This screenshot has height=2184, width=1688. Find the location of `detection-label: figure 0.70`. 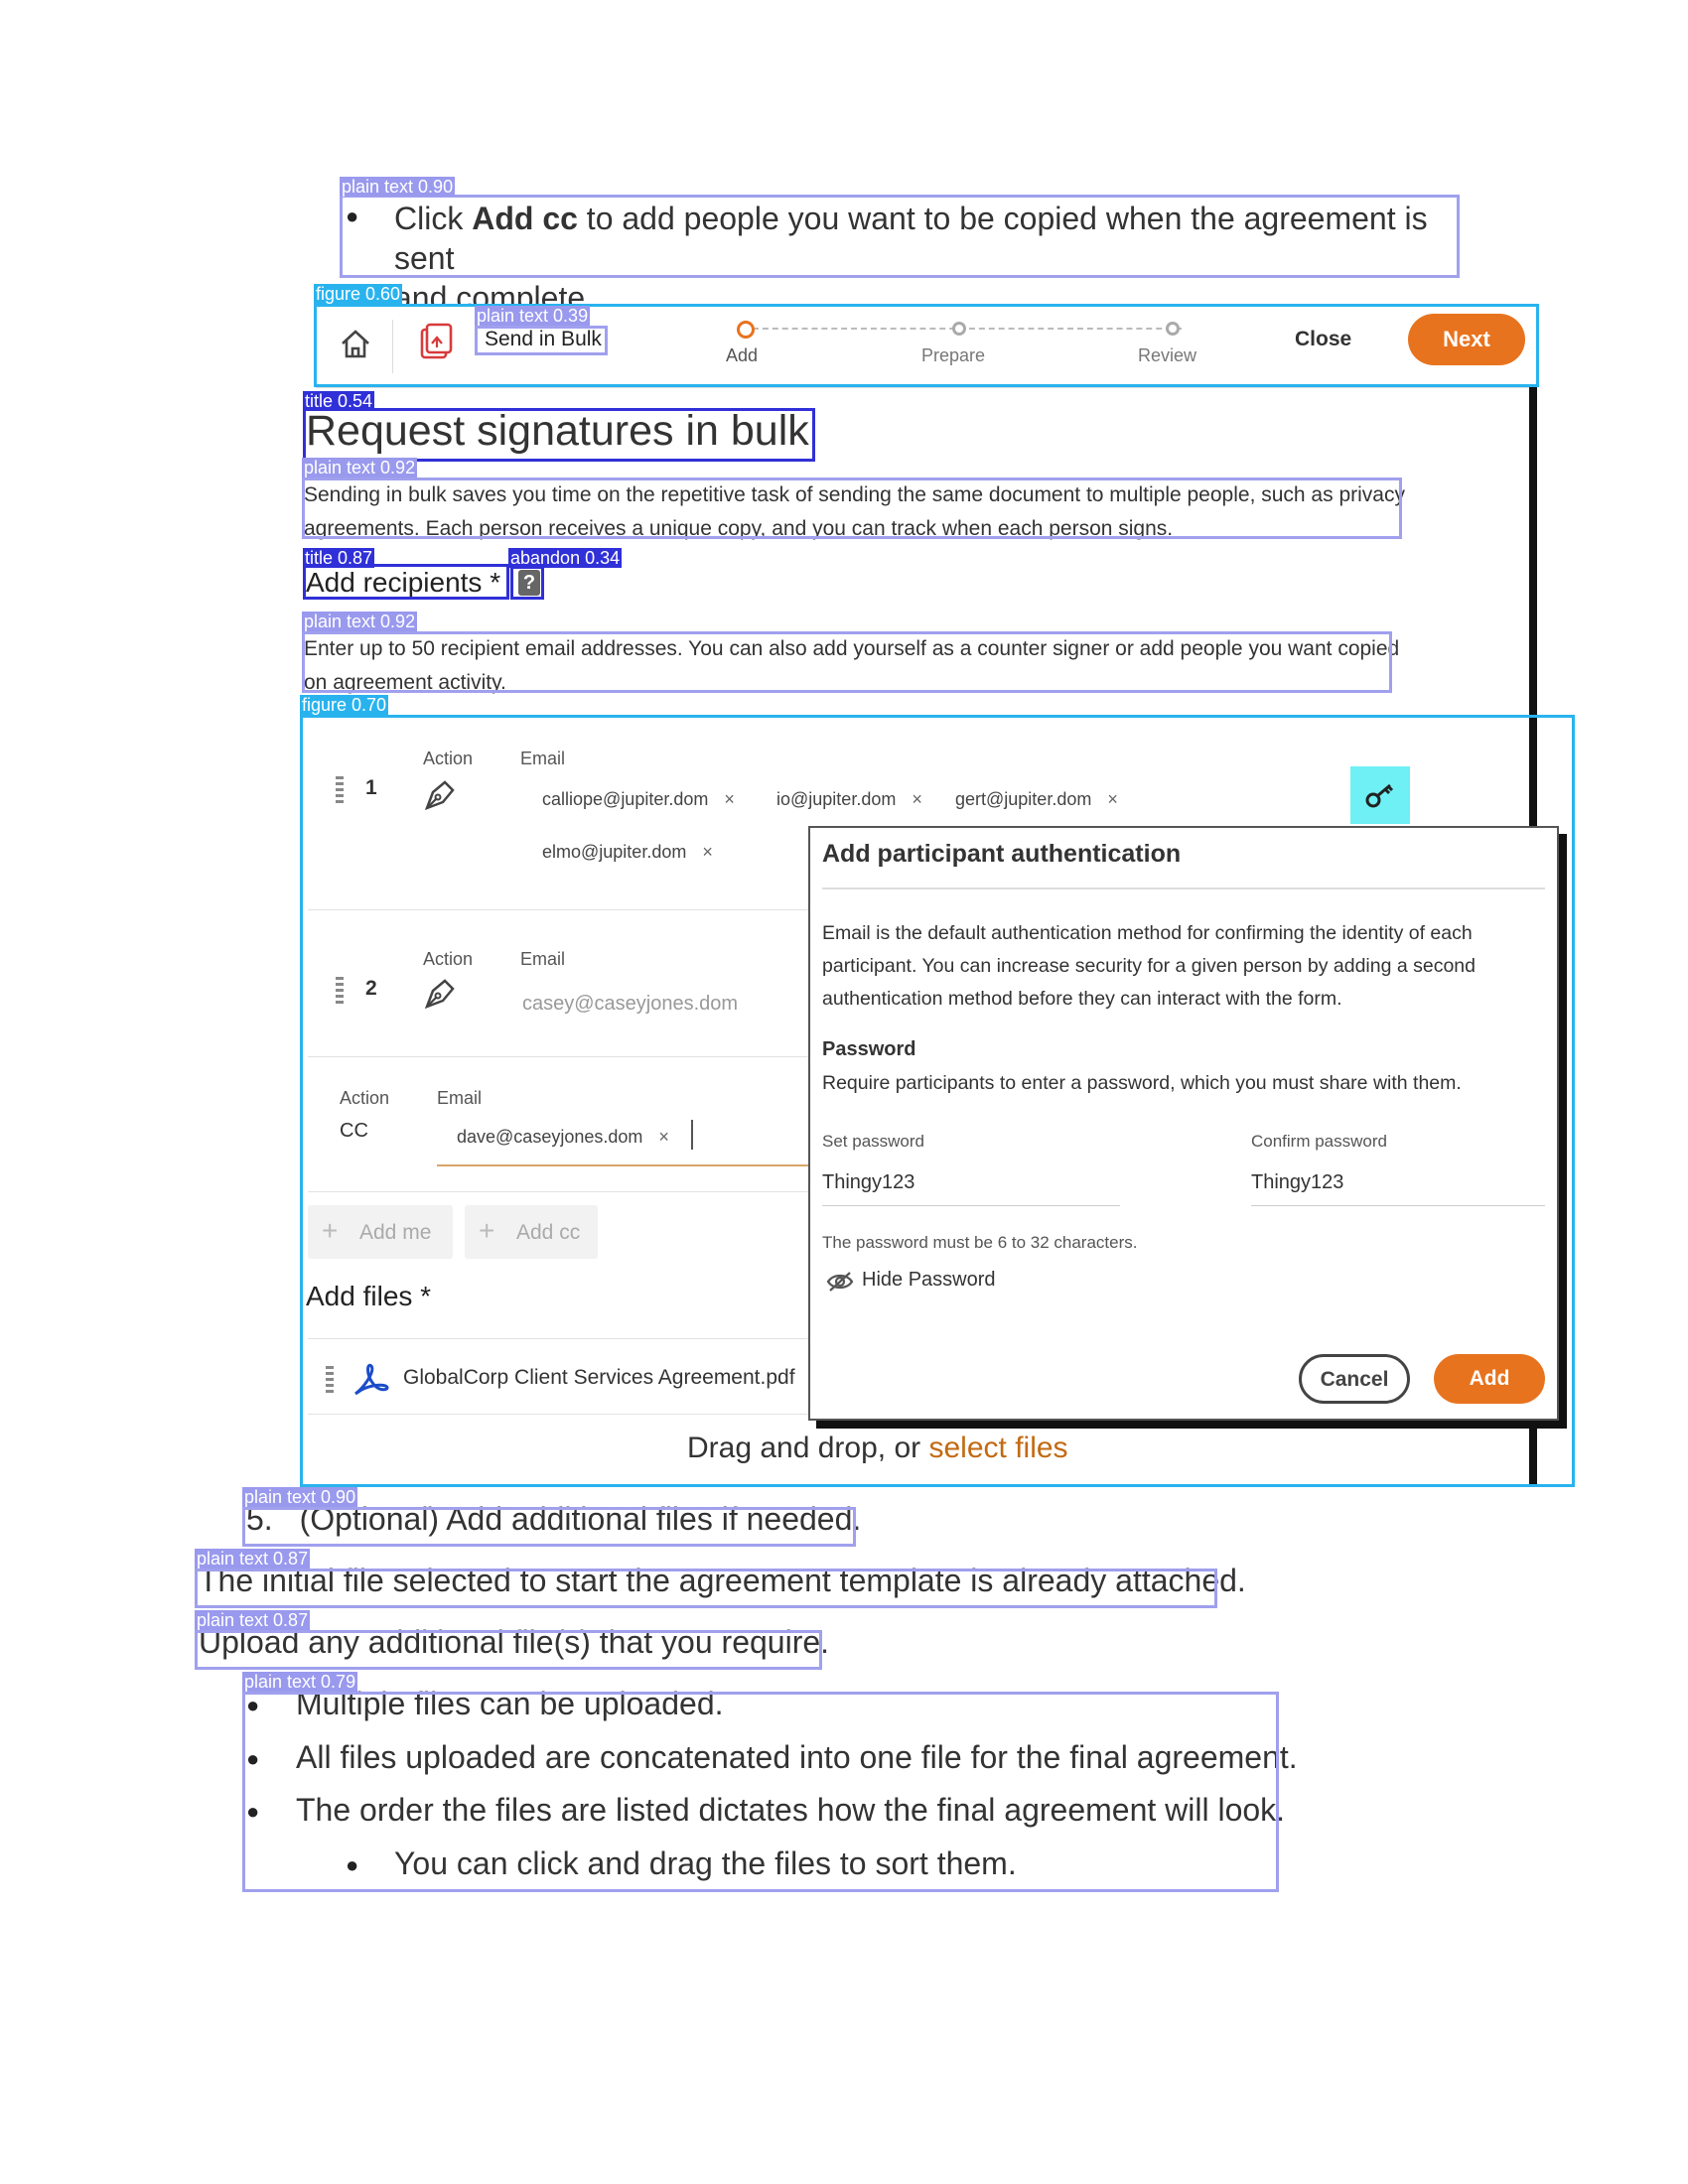

detection-label: figure 0.70 is located at coordinates (344, 705).